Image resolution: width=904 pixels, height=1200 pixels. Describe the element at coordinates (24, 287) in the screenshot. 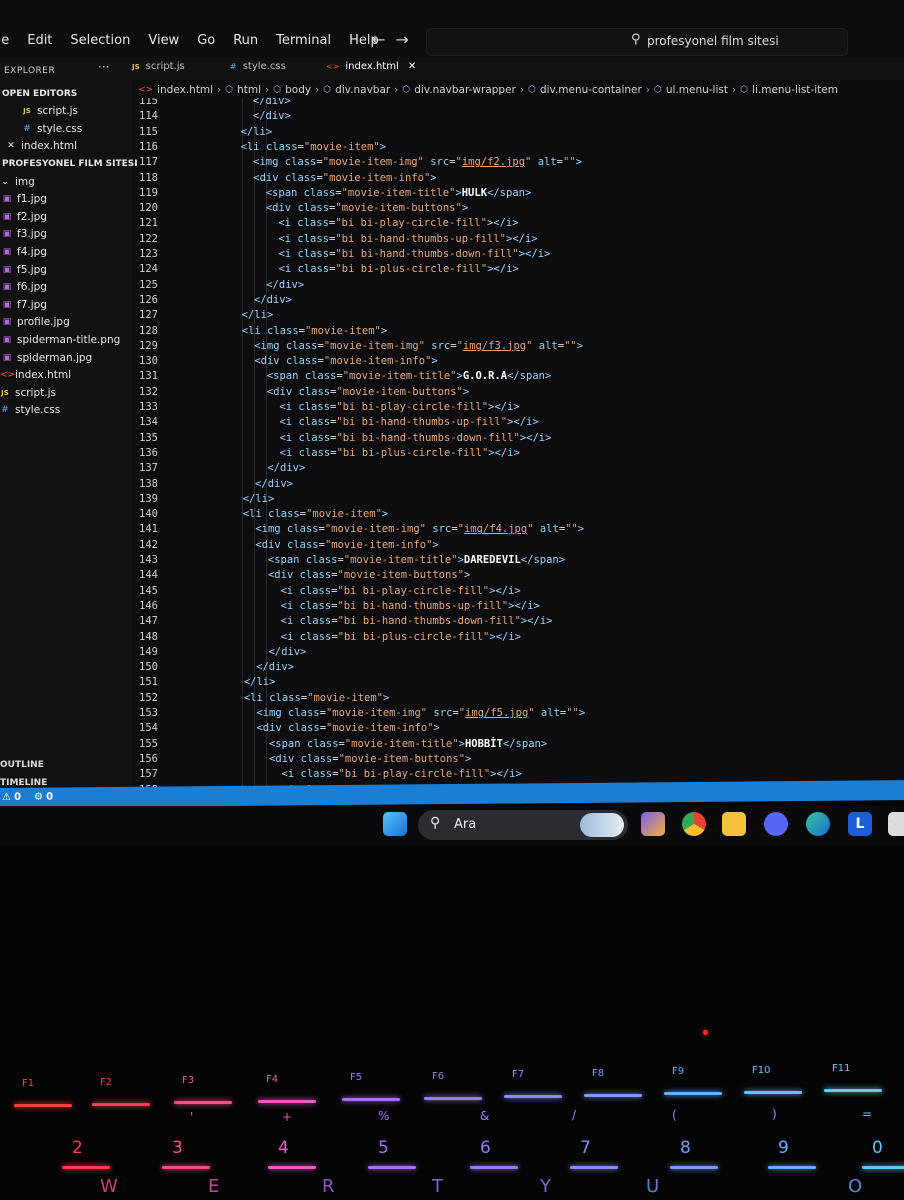

I see `file-item: ▣ f6.jpg` at that location.